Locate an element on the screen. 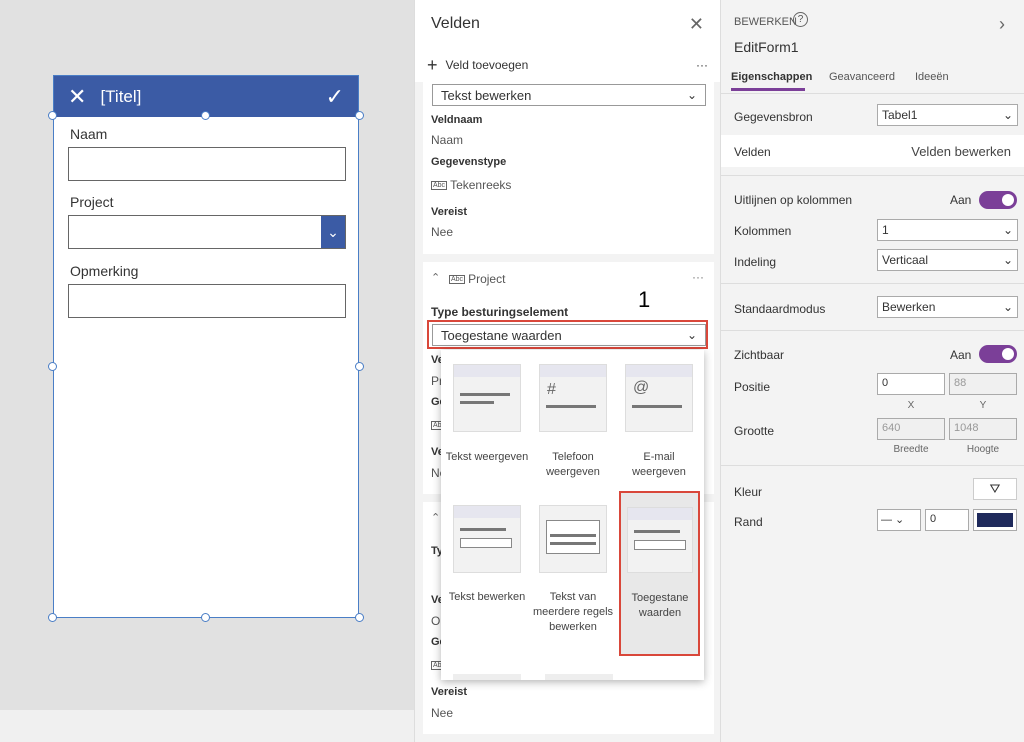  field-name-label: Veldnaam is located at coordinates (457, 120).